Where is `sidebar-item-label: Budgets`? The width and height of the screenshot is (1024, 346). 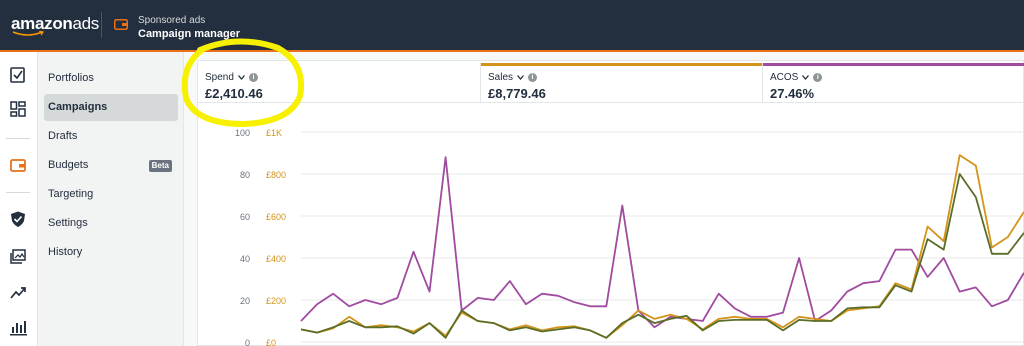
sidebar-item-label: Budgets is located at coordinates (68, 165).